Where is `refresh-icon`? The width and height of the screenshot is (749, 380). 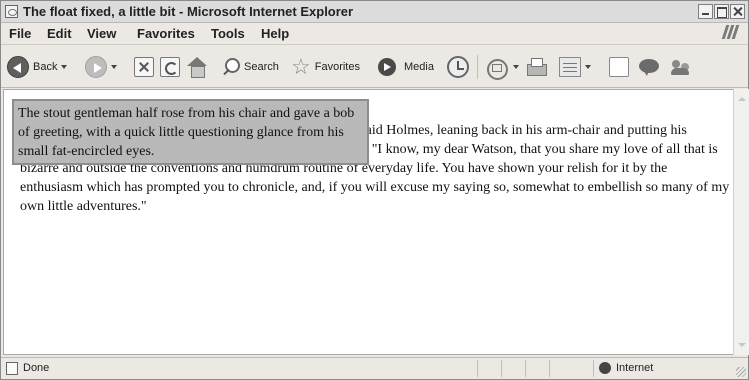 refresh-icon is located at coordinates (170, 67).